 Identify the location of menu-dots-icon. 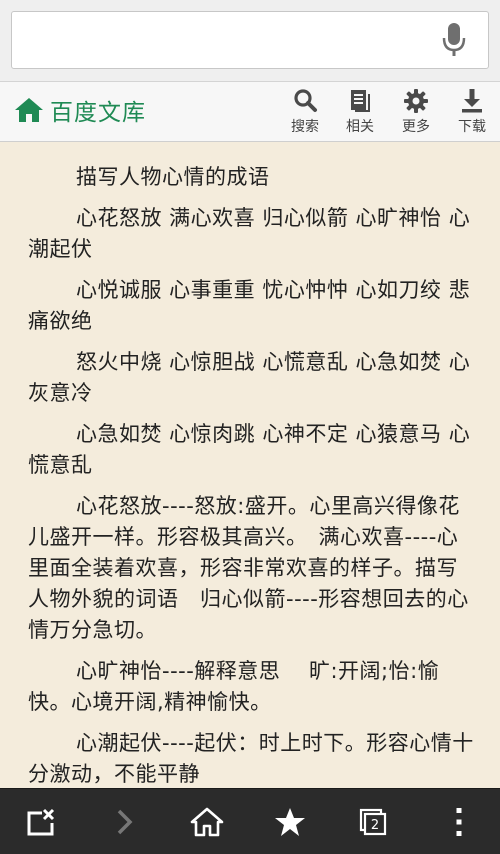
(459, 822).